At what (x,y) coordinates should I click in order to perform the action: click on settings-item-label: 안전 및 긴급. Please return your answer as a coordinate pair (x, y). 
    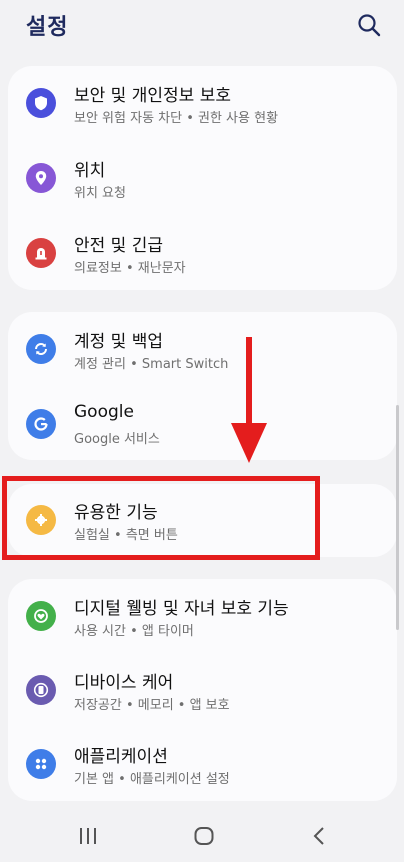
    Looking at the image, I should click on (119, 246).